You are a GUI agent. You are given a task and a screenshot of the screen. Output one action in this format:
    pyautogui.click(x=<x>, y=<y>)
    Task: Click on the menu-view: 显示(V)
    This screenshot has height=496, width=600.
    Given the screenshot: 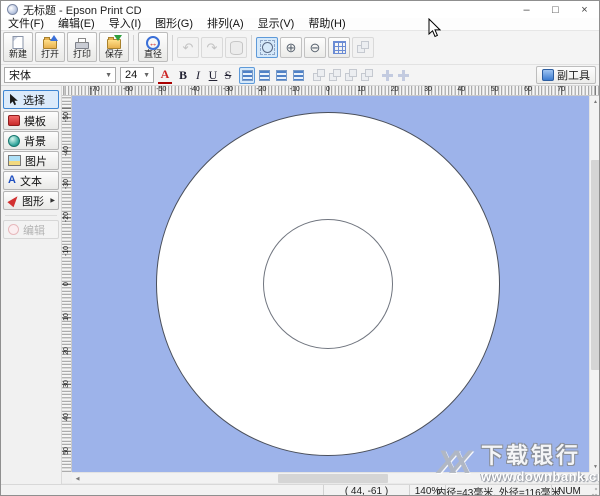 What is the action you would take?
    pyautogui.click(x=276, y=24)
    